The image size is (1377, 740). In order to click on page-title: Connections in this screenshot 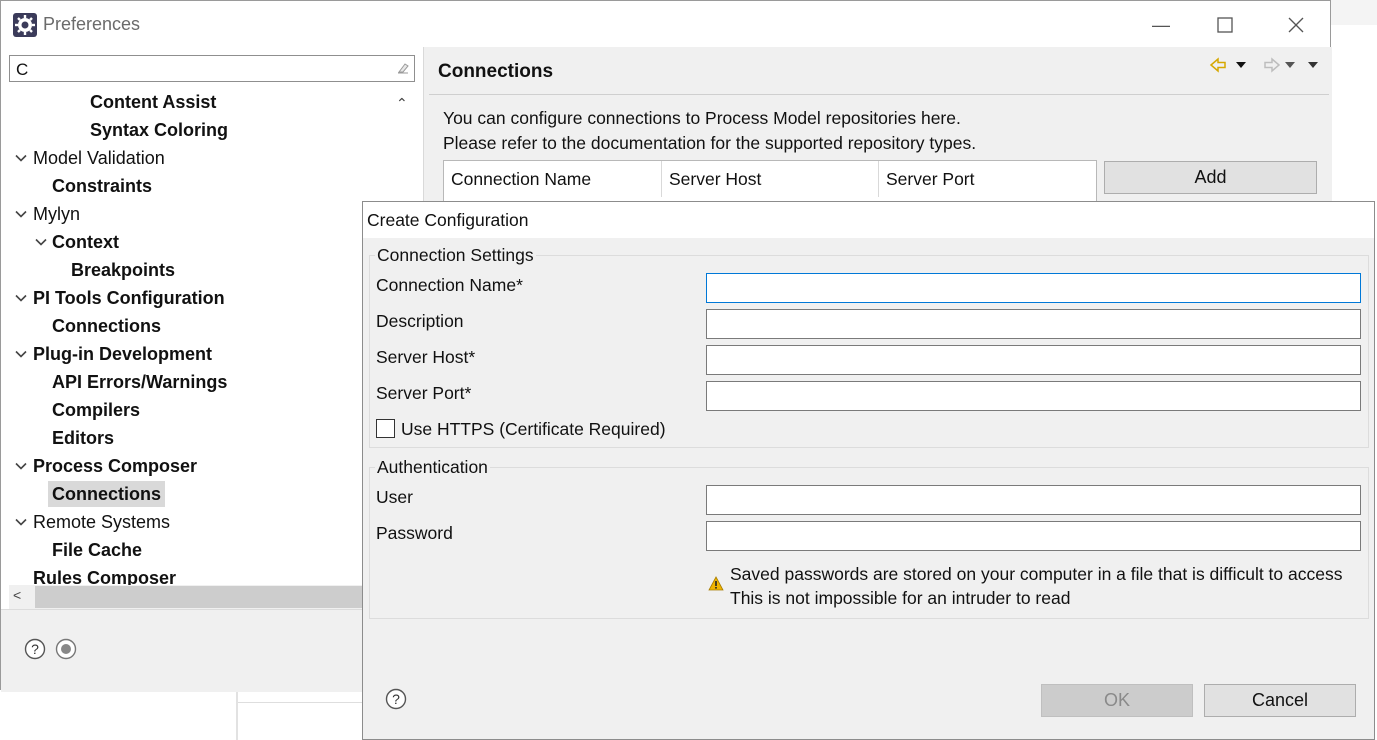, I will do `click(496, 71)`.